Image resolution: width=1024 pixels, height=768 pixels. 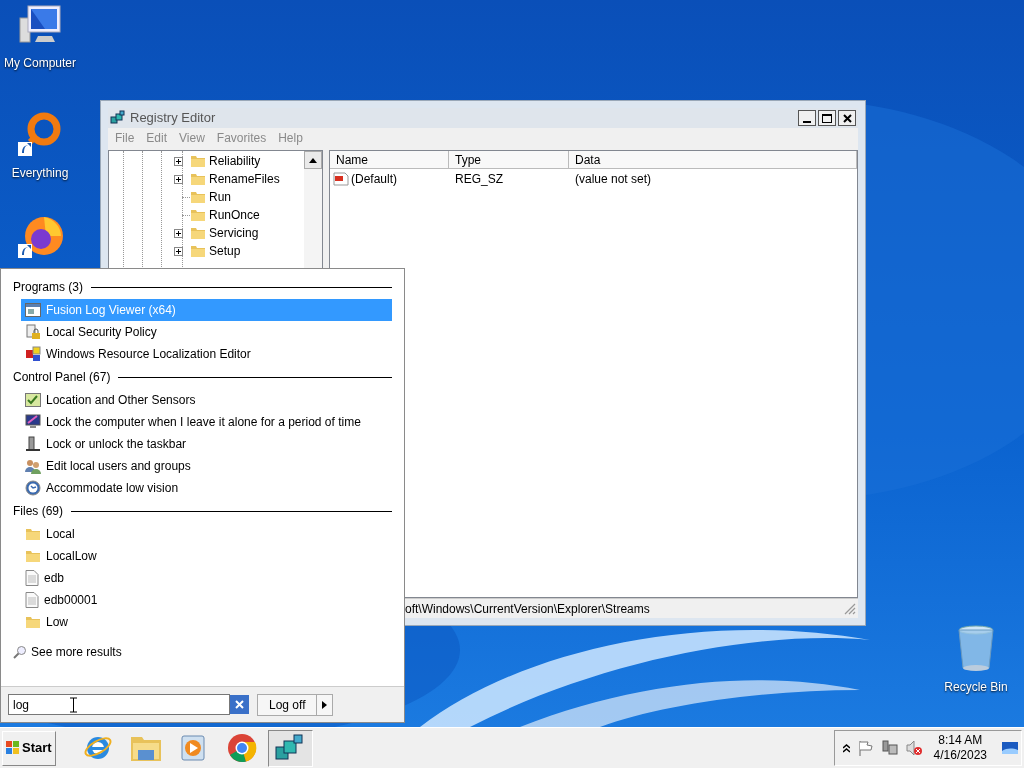 I want to click on cubes-icon, so click(x=118, y=118).